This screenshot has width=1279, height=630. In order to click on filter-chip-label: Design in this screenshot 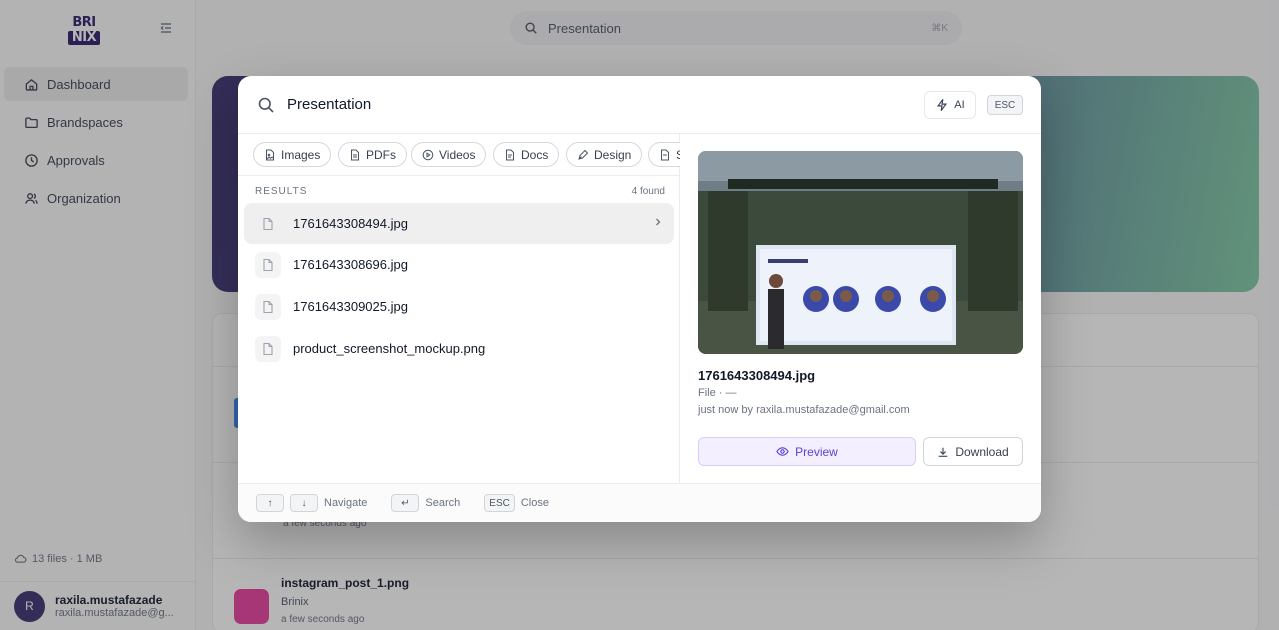, I will do `click(613, 154)`.